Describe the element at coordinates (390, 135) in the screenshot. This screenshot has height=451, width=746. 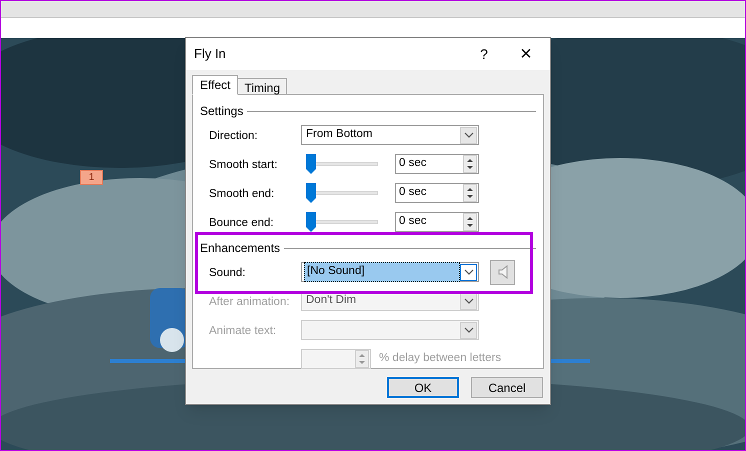
I see `dropdown: From Bottom` at that location.